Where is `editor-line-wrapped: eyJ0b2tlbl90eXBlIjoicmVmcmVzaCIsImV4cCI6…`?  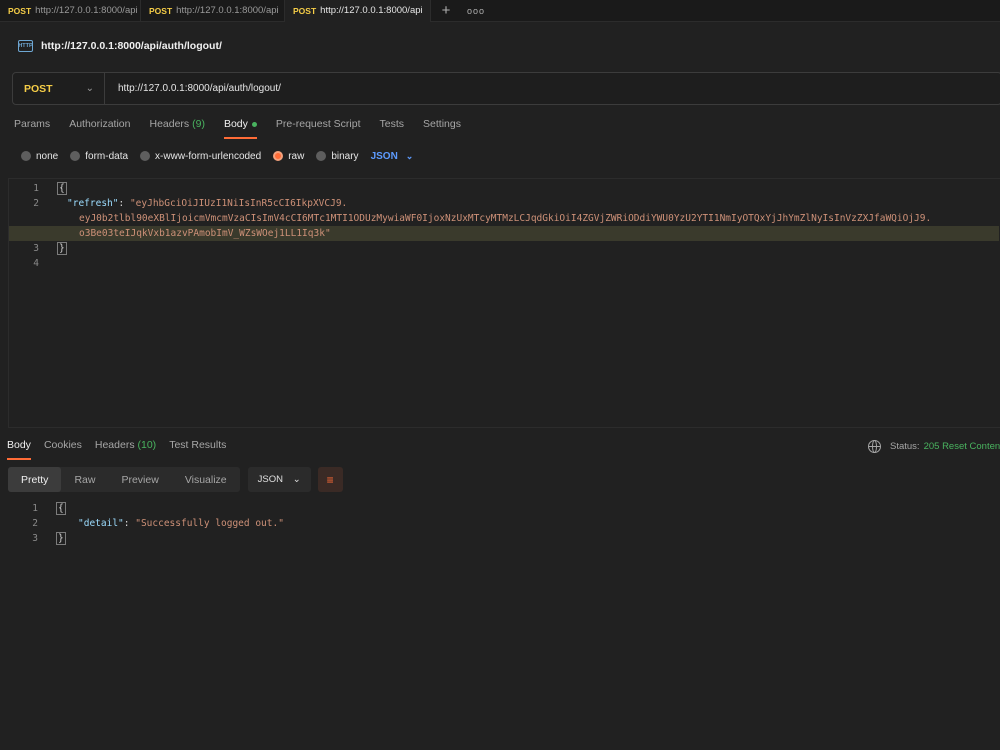
editor-line-wrapped: eyJ0b2tlbl90eXBlIjoicmVmcmVzaCIsImV4cCI6… is located at coordinates (504, 218).